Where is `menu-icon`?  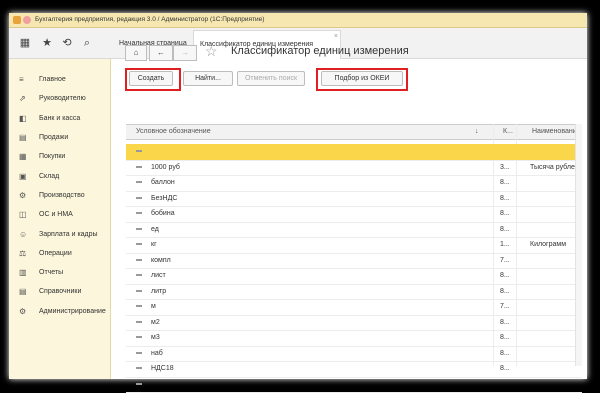
menu-icon is located at coordinates (27, 20).